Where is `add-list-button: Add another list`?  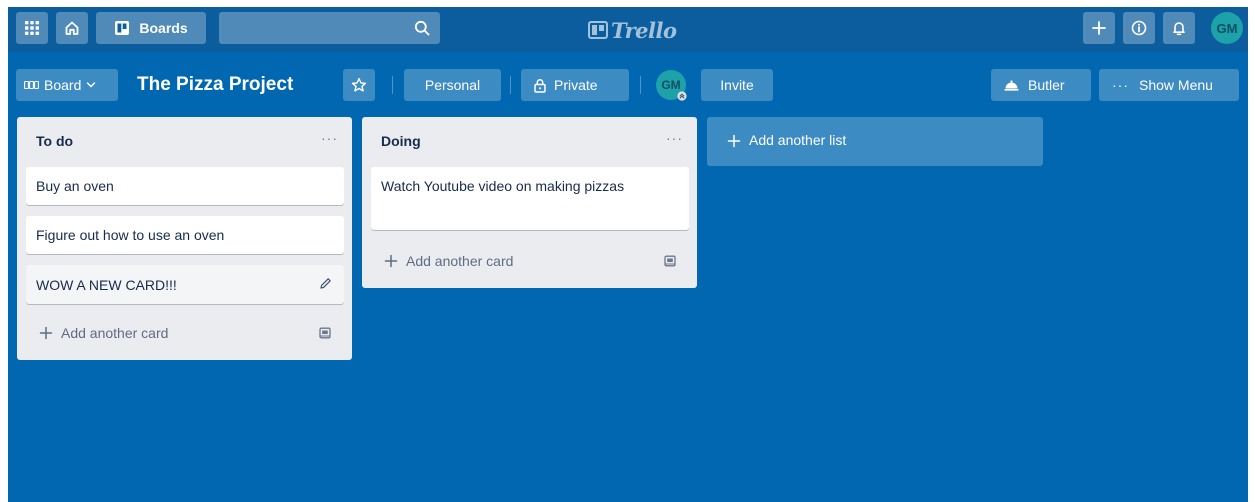
add-list-button: Add another list is located at coordinates (875, 141).